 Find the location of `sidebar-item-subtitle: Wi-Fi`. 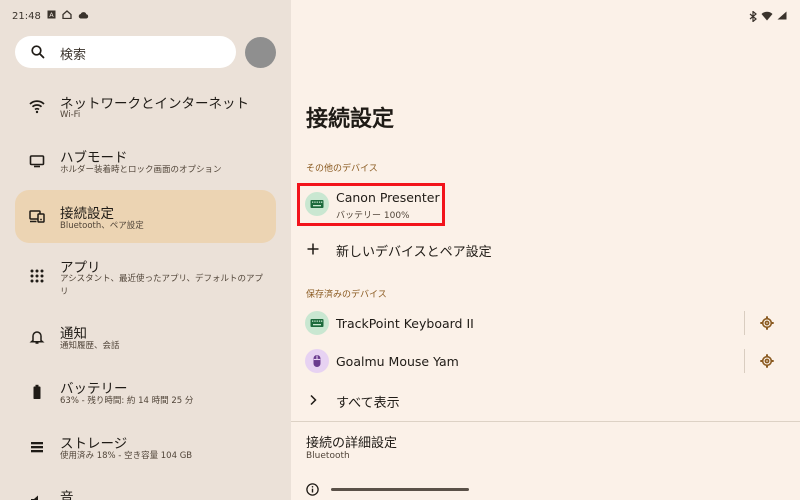

sidebar-item-subtitle: Wi-Fi is located at coordinates (70, 115).